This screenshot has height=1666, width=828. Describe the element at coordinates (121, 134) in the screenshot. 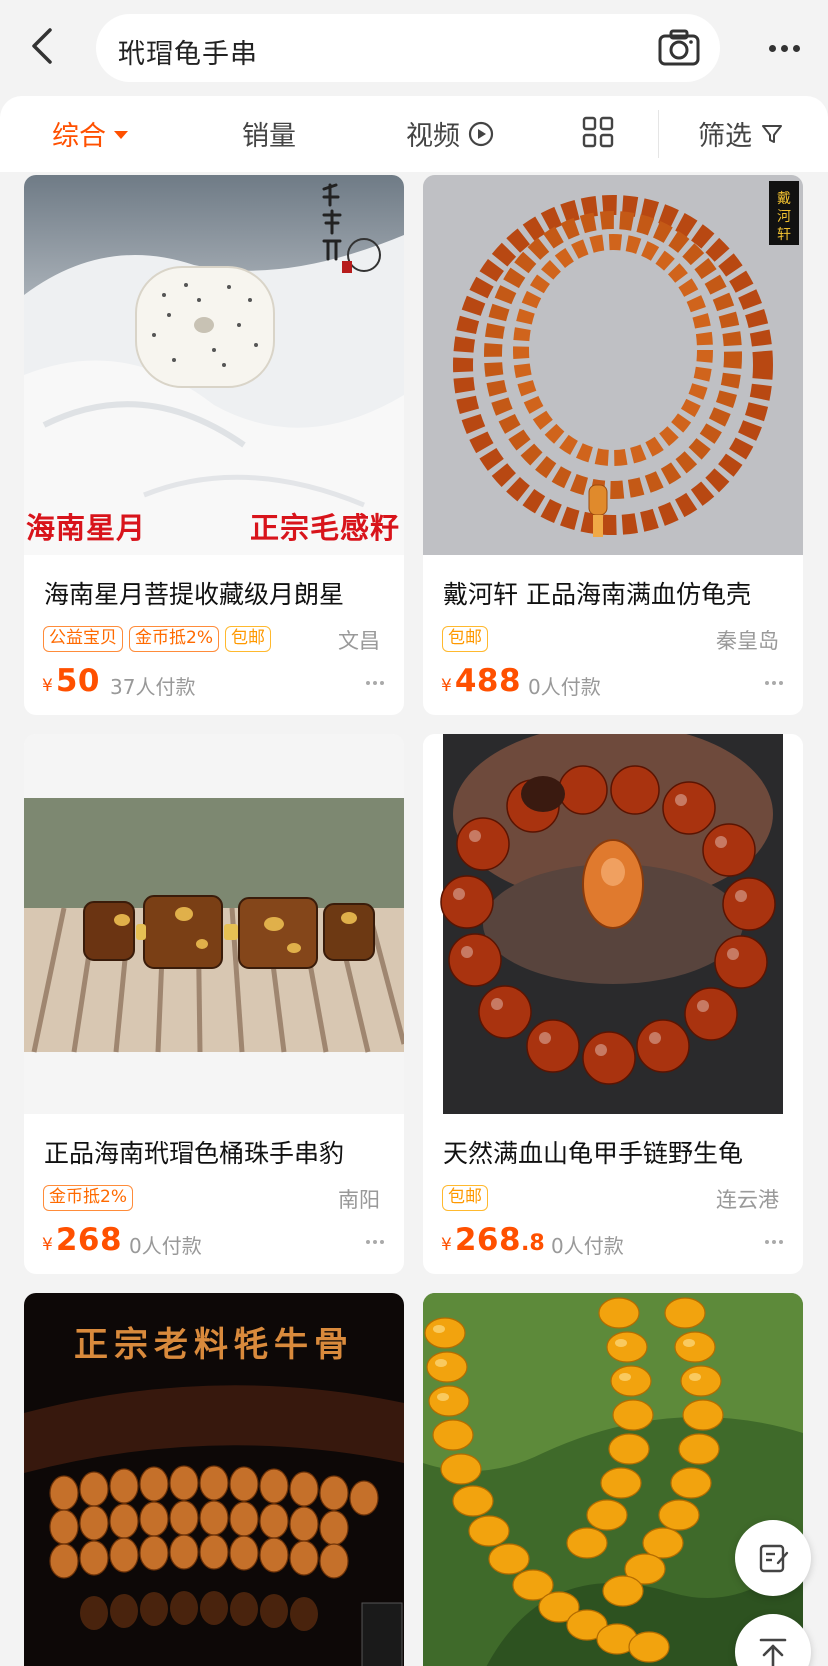

I see `caret-down-icon` at that location.